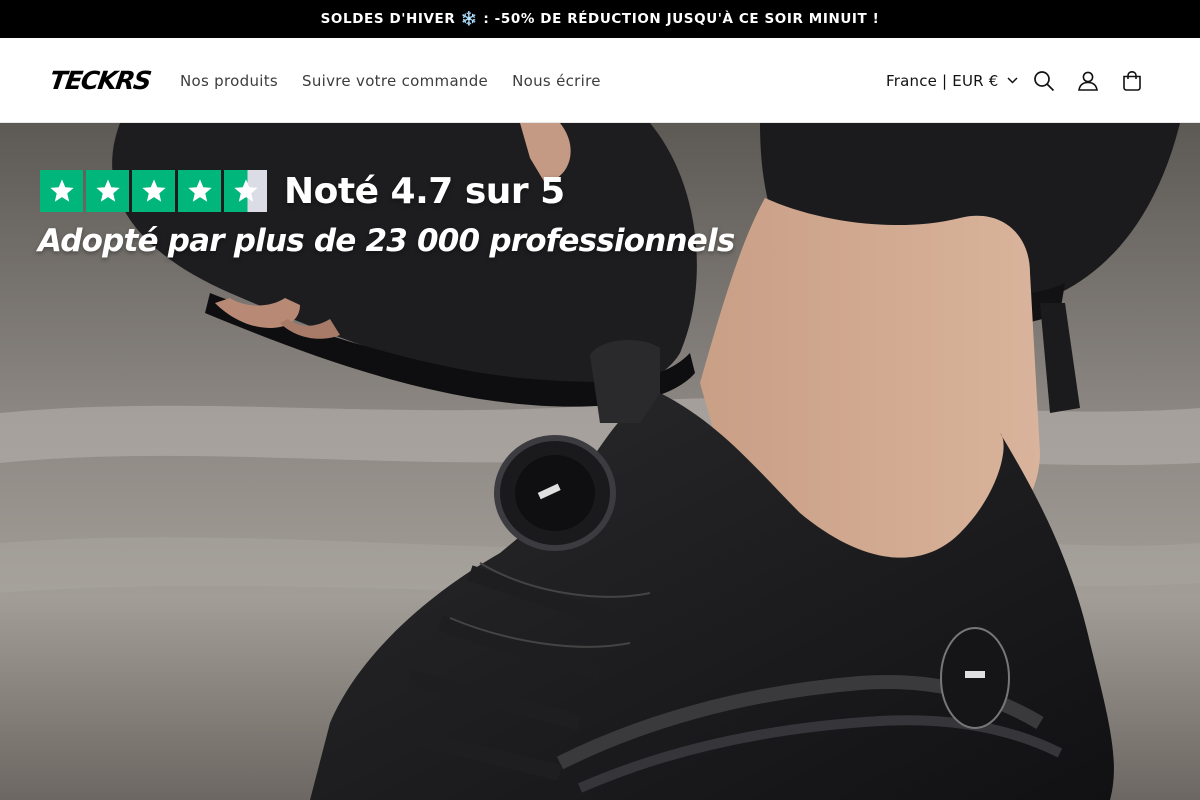  I want to click on locale-selector: France | EUR €, so click(952, 80).